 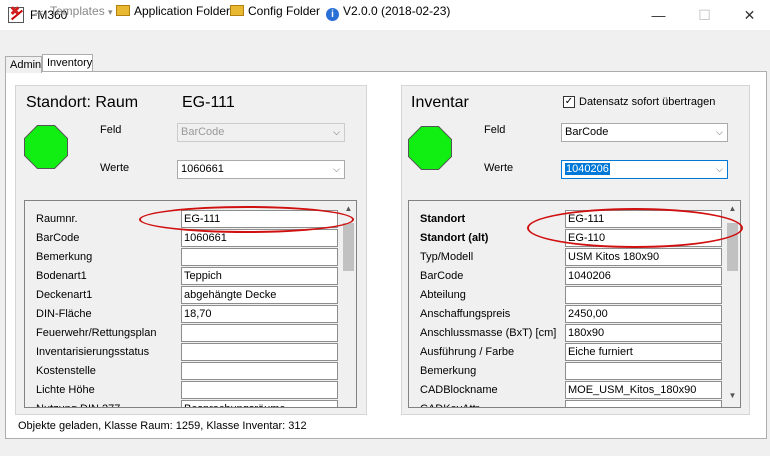 What do you see at coordinates (64, 295) in the screenshot?
I see `property-label: Deckenart1` at bounding box center [64, 295].